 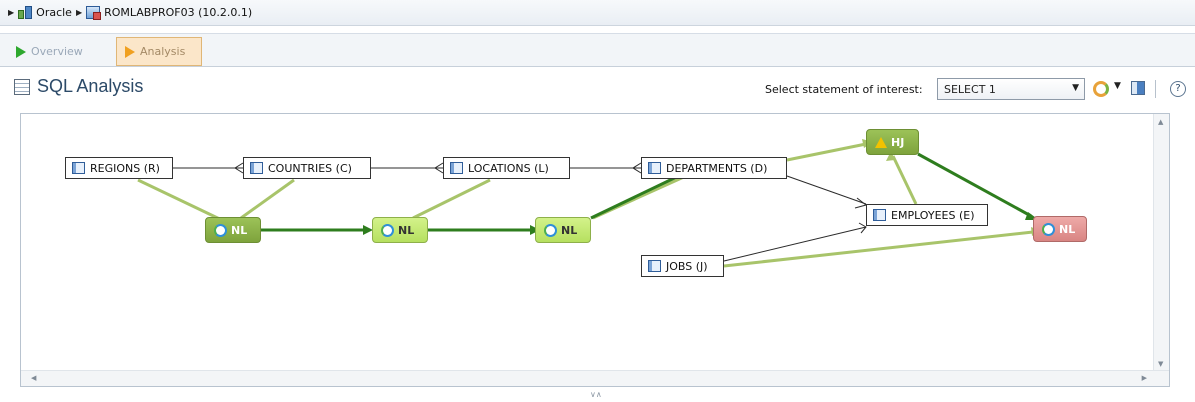 I want to click on chevron-down-icon: ▼, so click(x=1075, y=88).